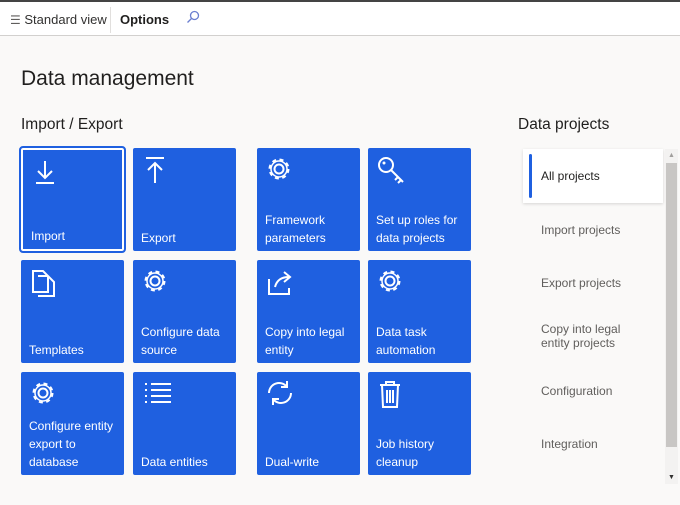 The width and height of the screenshot is (680, 505). I want to click on tile-label: Copy into legal entity, so click(305, 341).